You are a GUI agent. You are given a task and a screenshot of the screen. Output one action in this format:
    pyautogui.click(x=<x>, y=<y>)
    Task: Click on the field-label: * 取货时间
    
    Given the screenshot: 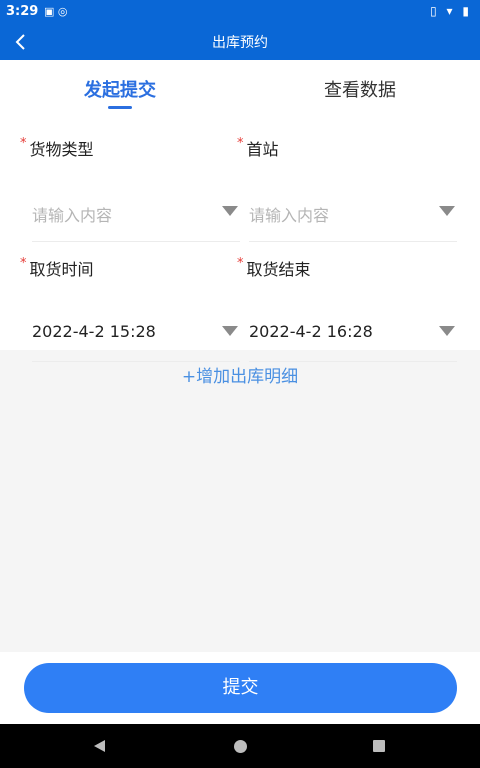 What is the action you would take?
    pyautogui.click(x=130, y=268)
    